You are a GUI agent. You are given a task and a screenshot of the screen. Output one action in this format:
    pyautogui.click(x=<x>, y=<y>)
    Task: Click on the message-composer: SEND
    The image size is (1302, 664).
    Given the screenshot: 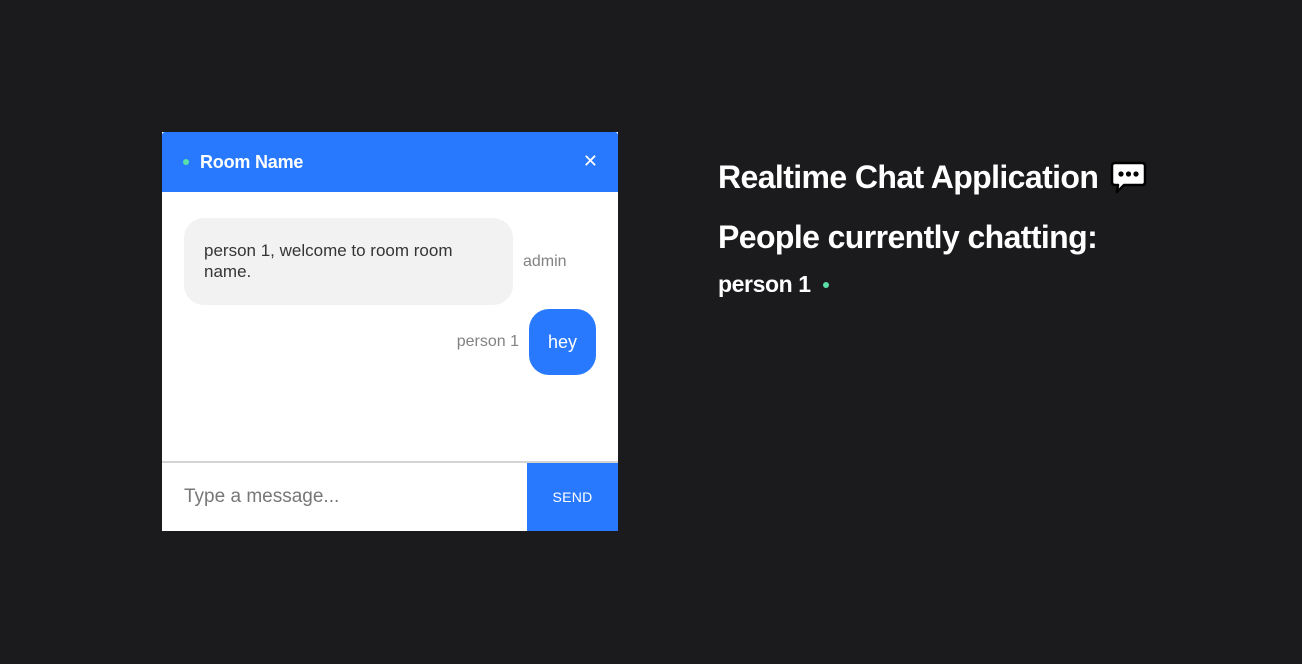 What is the action you would take?
    pyautogui.click(x=390, y=496)
    